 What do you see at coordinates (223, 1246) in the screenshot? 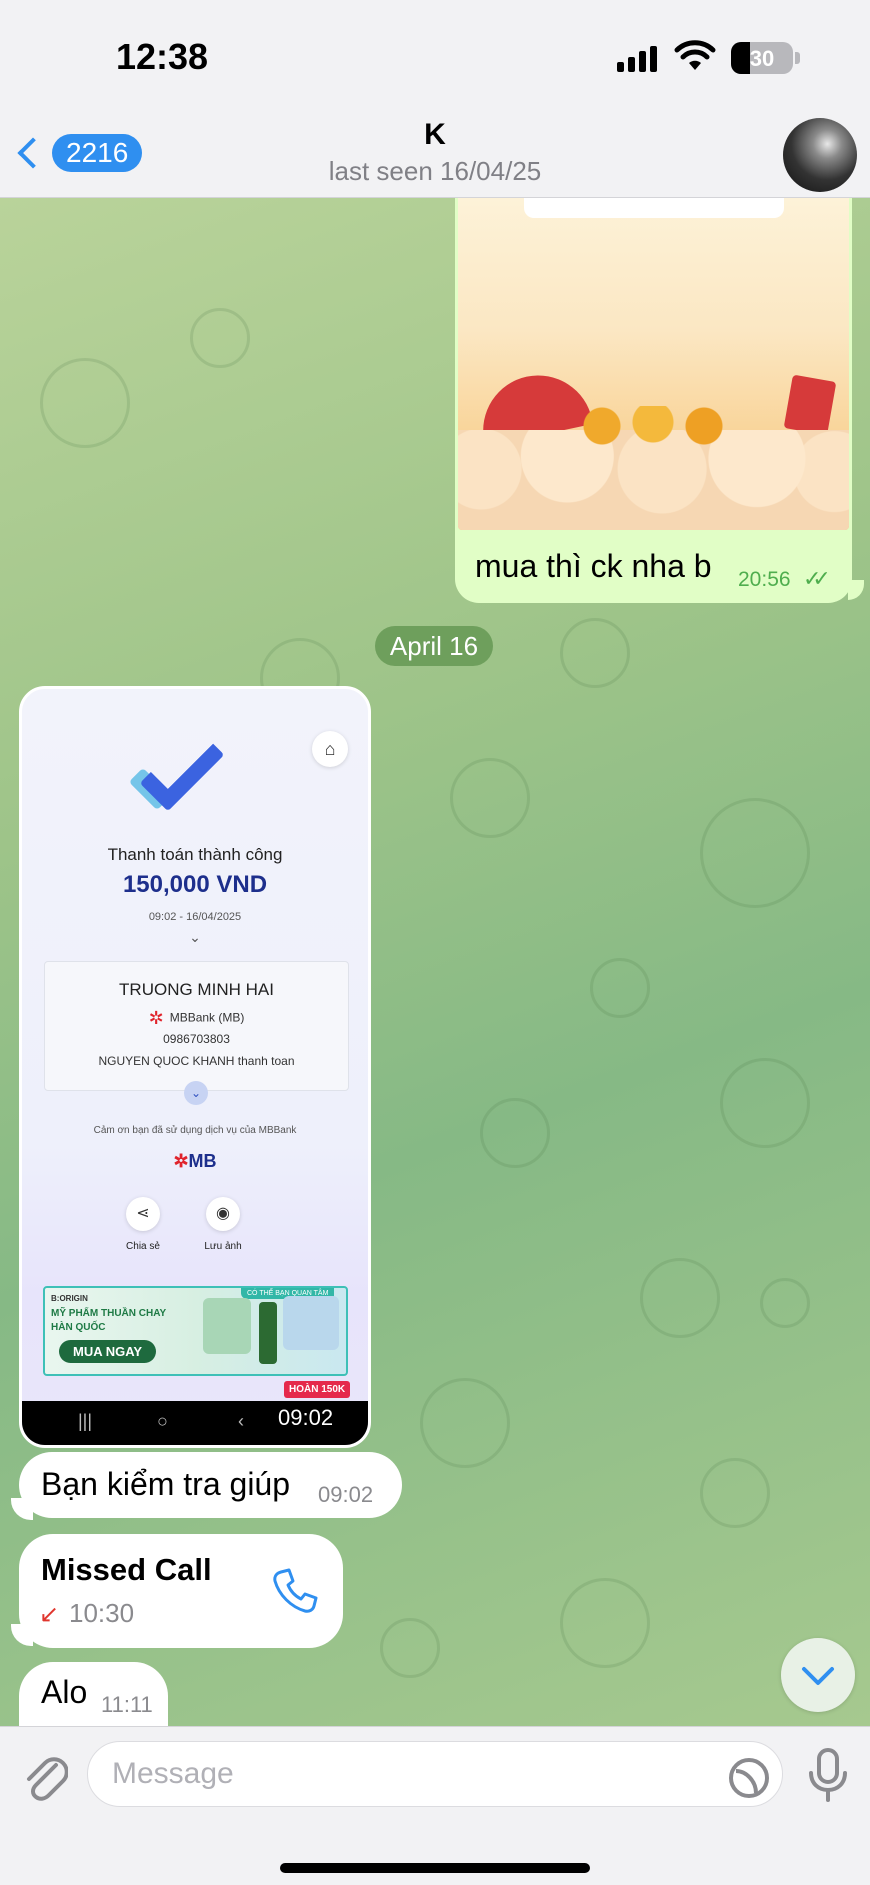
I see `save-image-label: Lưu ảnh` at bounding box center [223, 1246].